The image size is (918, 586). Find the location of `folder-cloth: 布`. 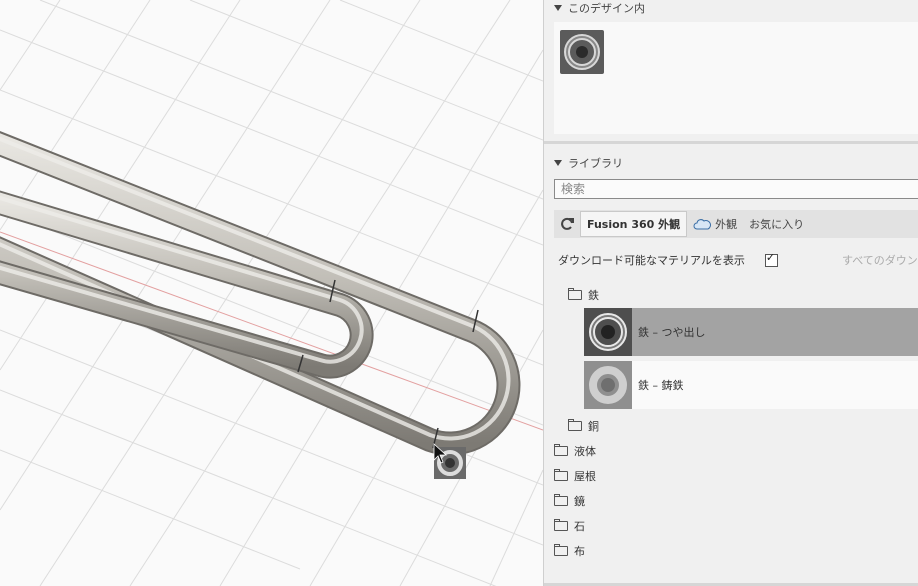

folder-cloth: 布 is located at coordinates (569, 551).